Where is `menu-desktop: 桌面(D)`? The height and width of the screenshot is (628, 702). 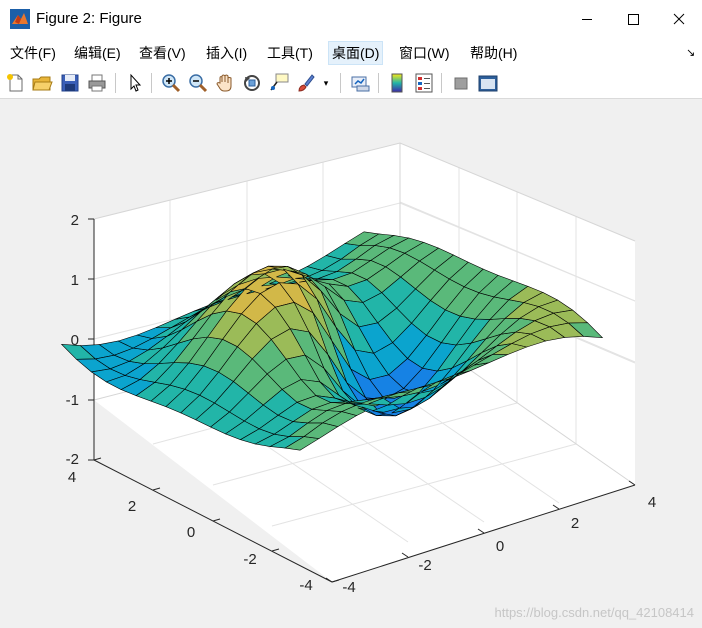
menu-desktop: 桌面(D) is located at coordinates (356, 53).